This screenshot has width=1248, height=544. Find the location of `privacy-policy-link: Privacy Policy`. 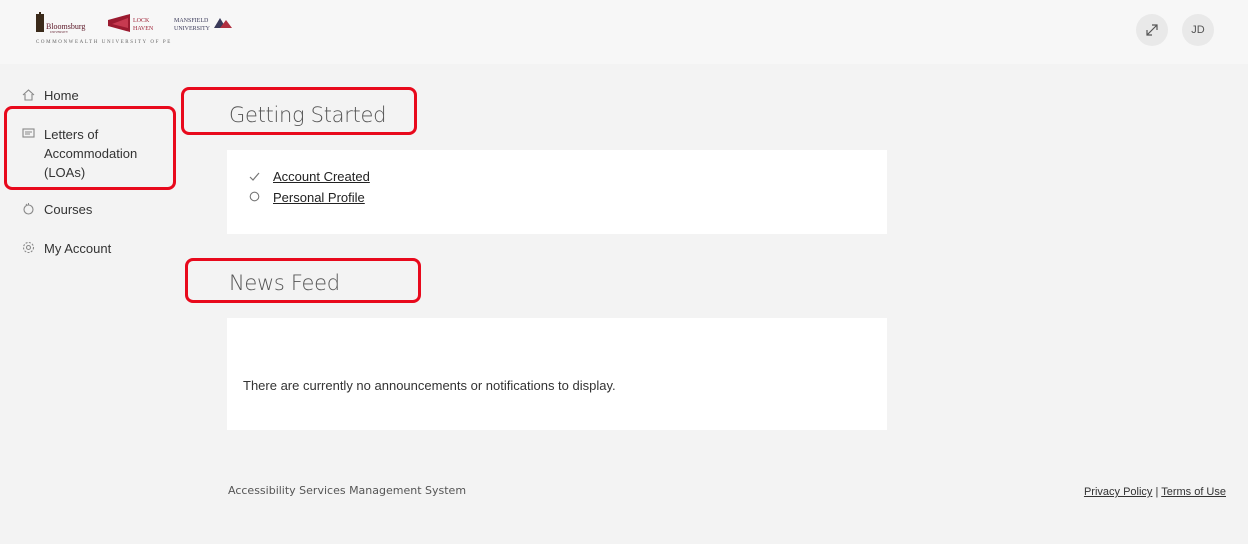

privacy-policy-link: Privacy Policy is located at coordinates (1118, 492).